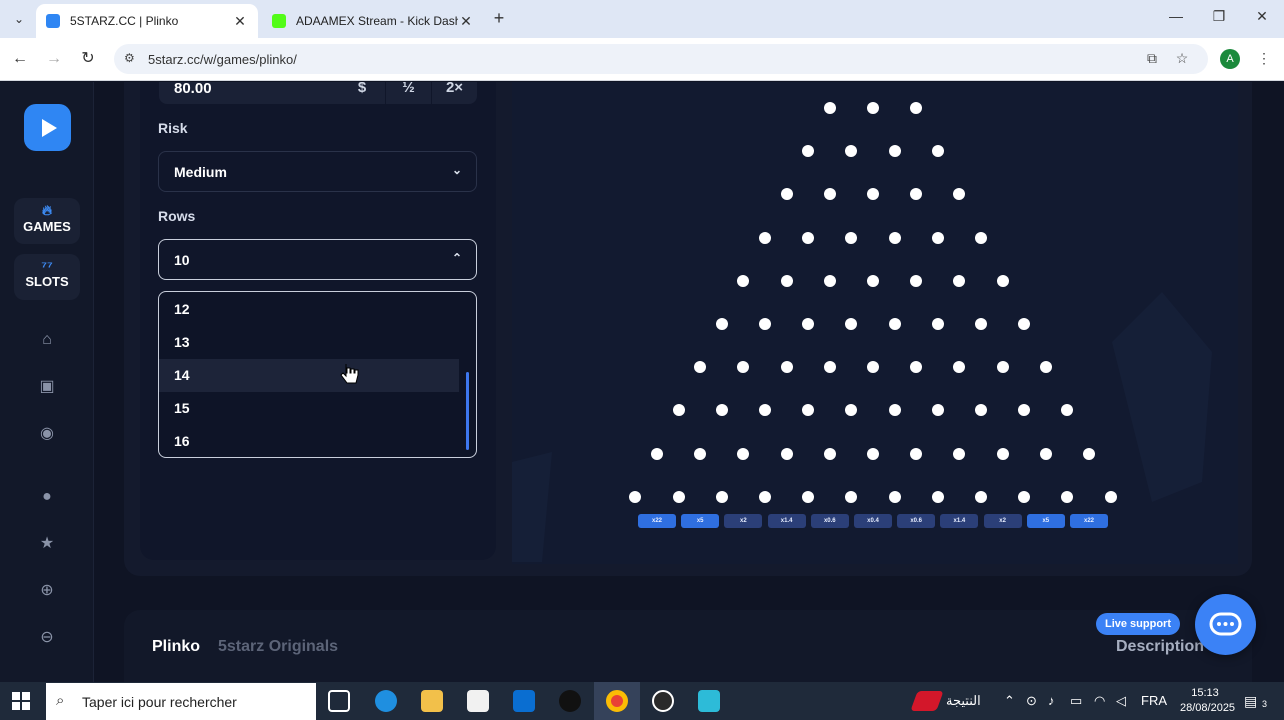  I want to click on live-chat-button, so click(1225, 624).